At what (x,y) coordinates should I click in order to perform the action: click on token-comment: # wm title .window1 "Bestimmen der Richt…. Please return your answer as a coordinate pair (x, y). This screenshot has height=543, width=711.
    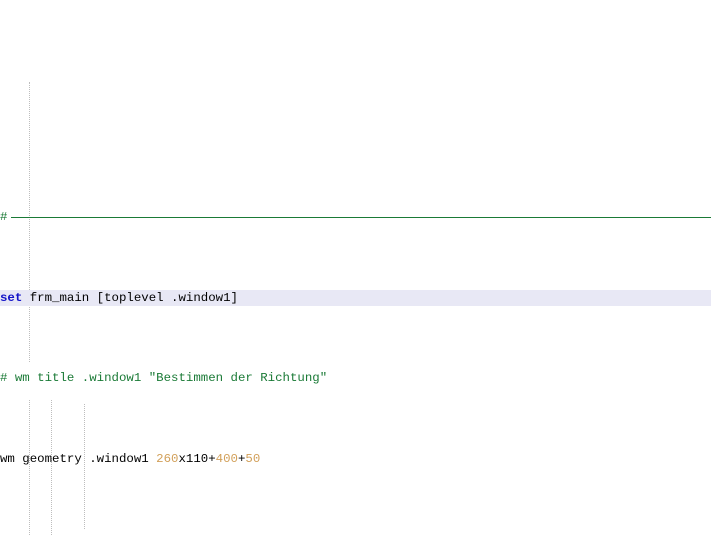
    Looking at the image, I should click on (164, 378).